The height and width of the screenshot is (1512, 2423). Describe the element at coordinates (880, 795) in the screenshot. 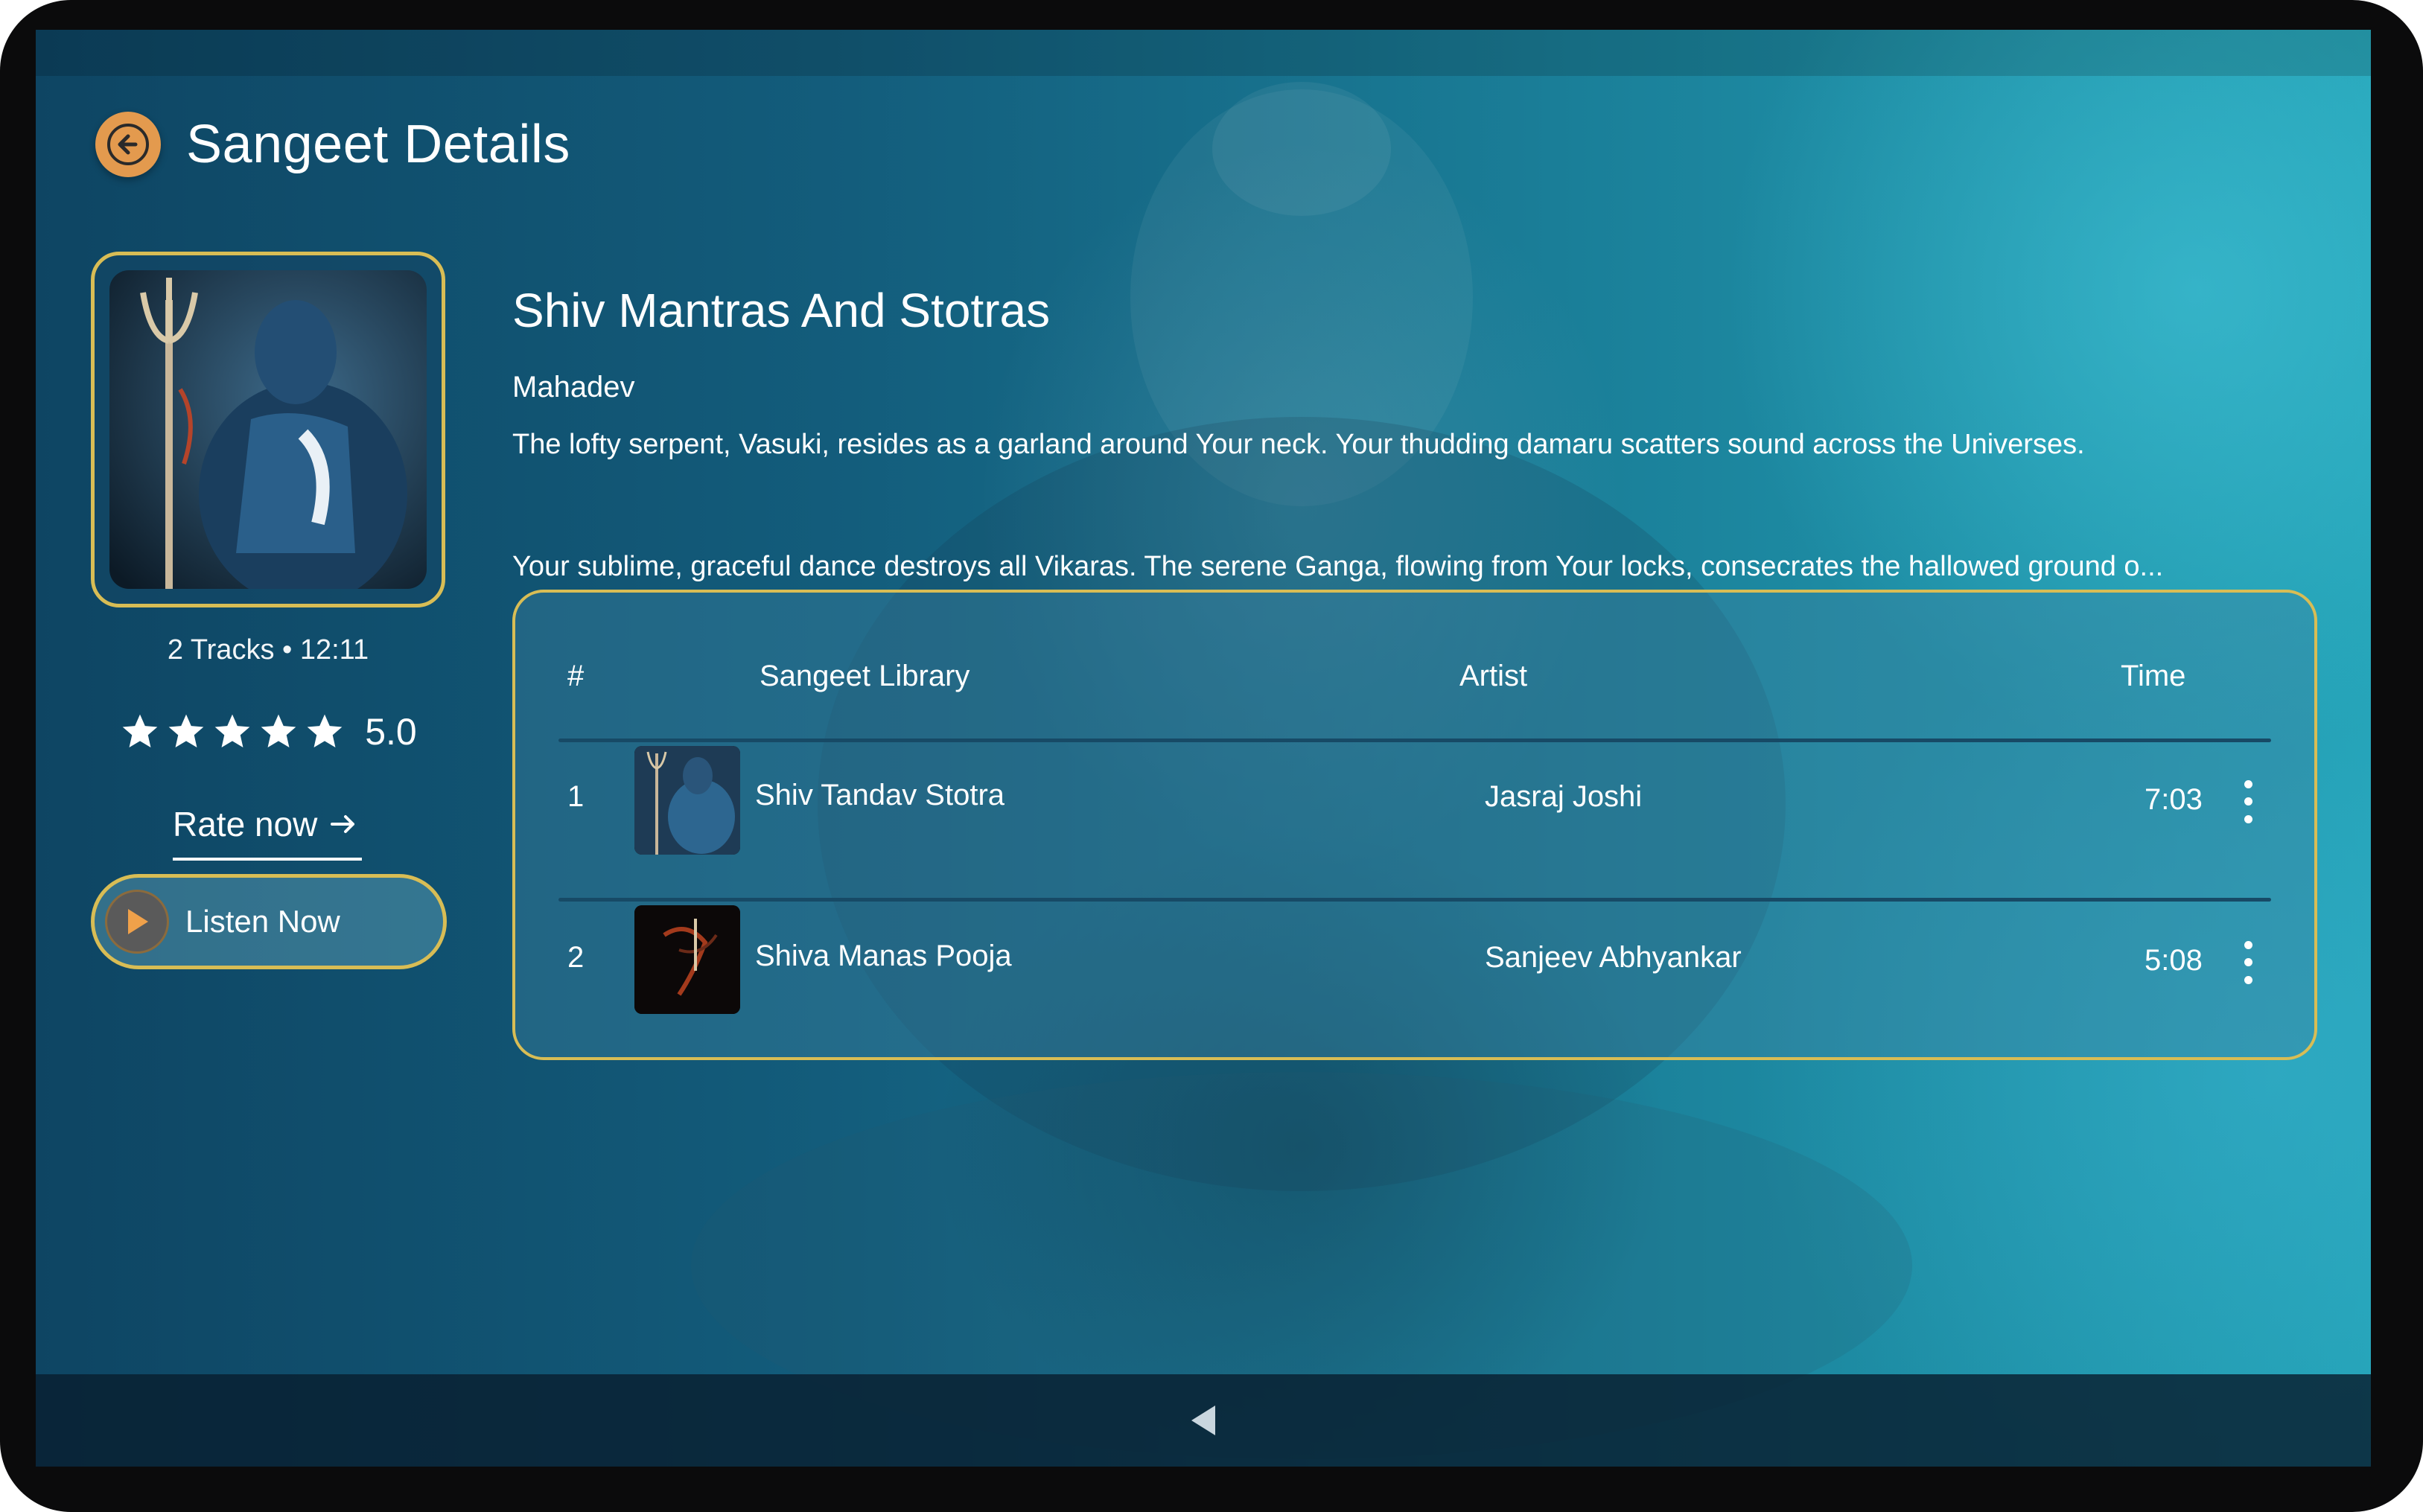

I see `track-title: Shiv Tandav Stotra` at that location.